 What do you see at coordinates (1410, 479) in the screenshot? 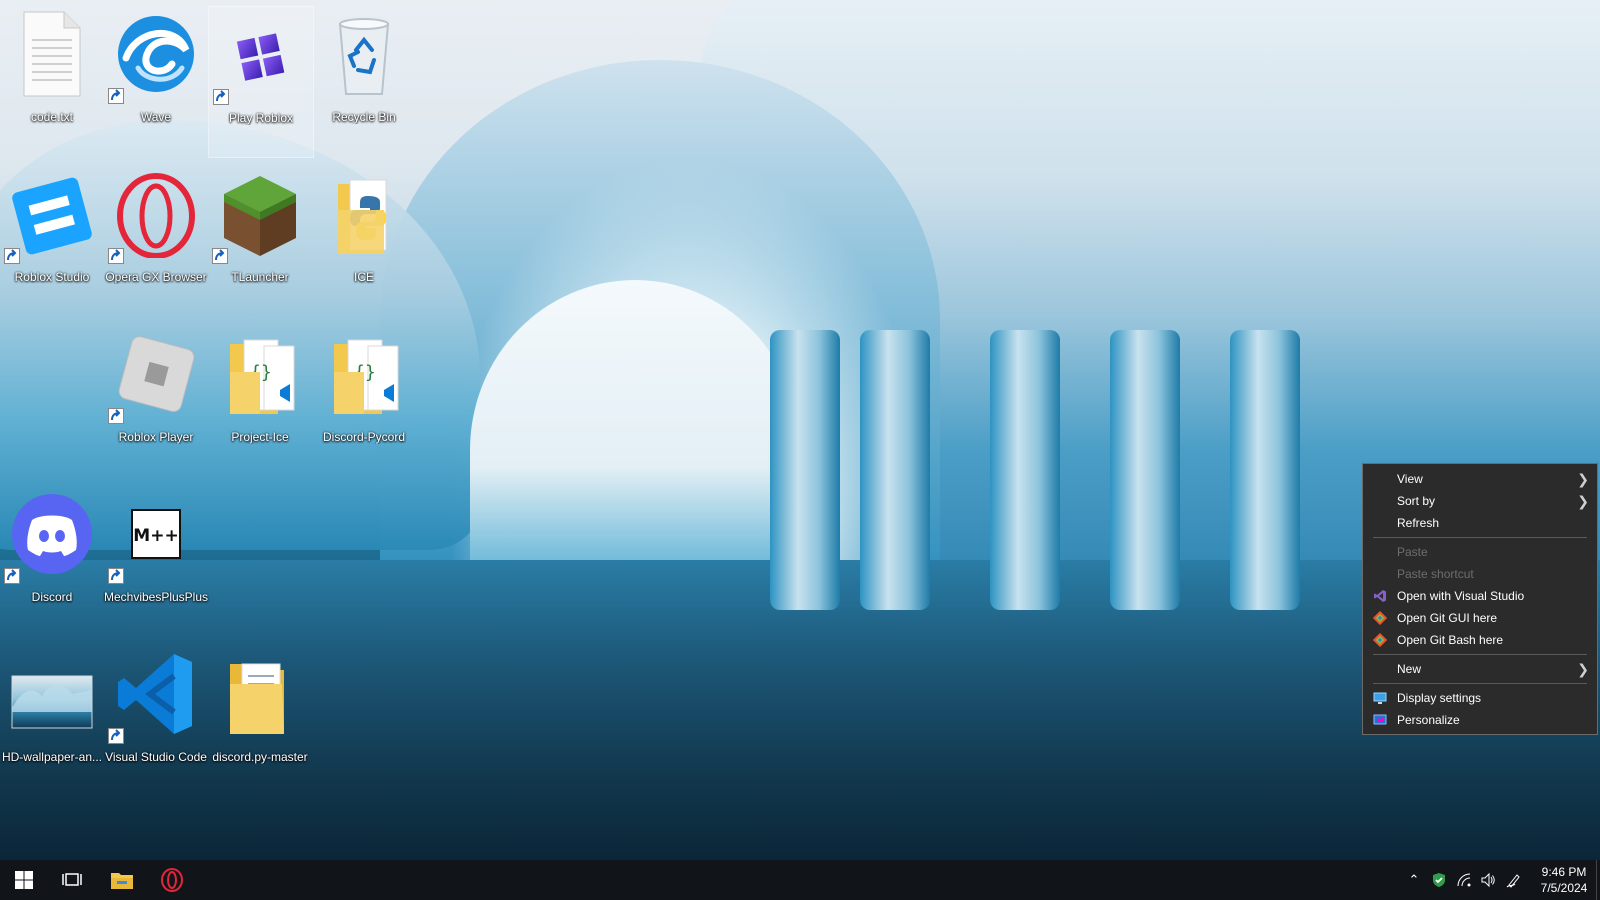
I see `menu-item-label: View` at bounding box center [1410, 479].